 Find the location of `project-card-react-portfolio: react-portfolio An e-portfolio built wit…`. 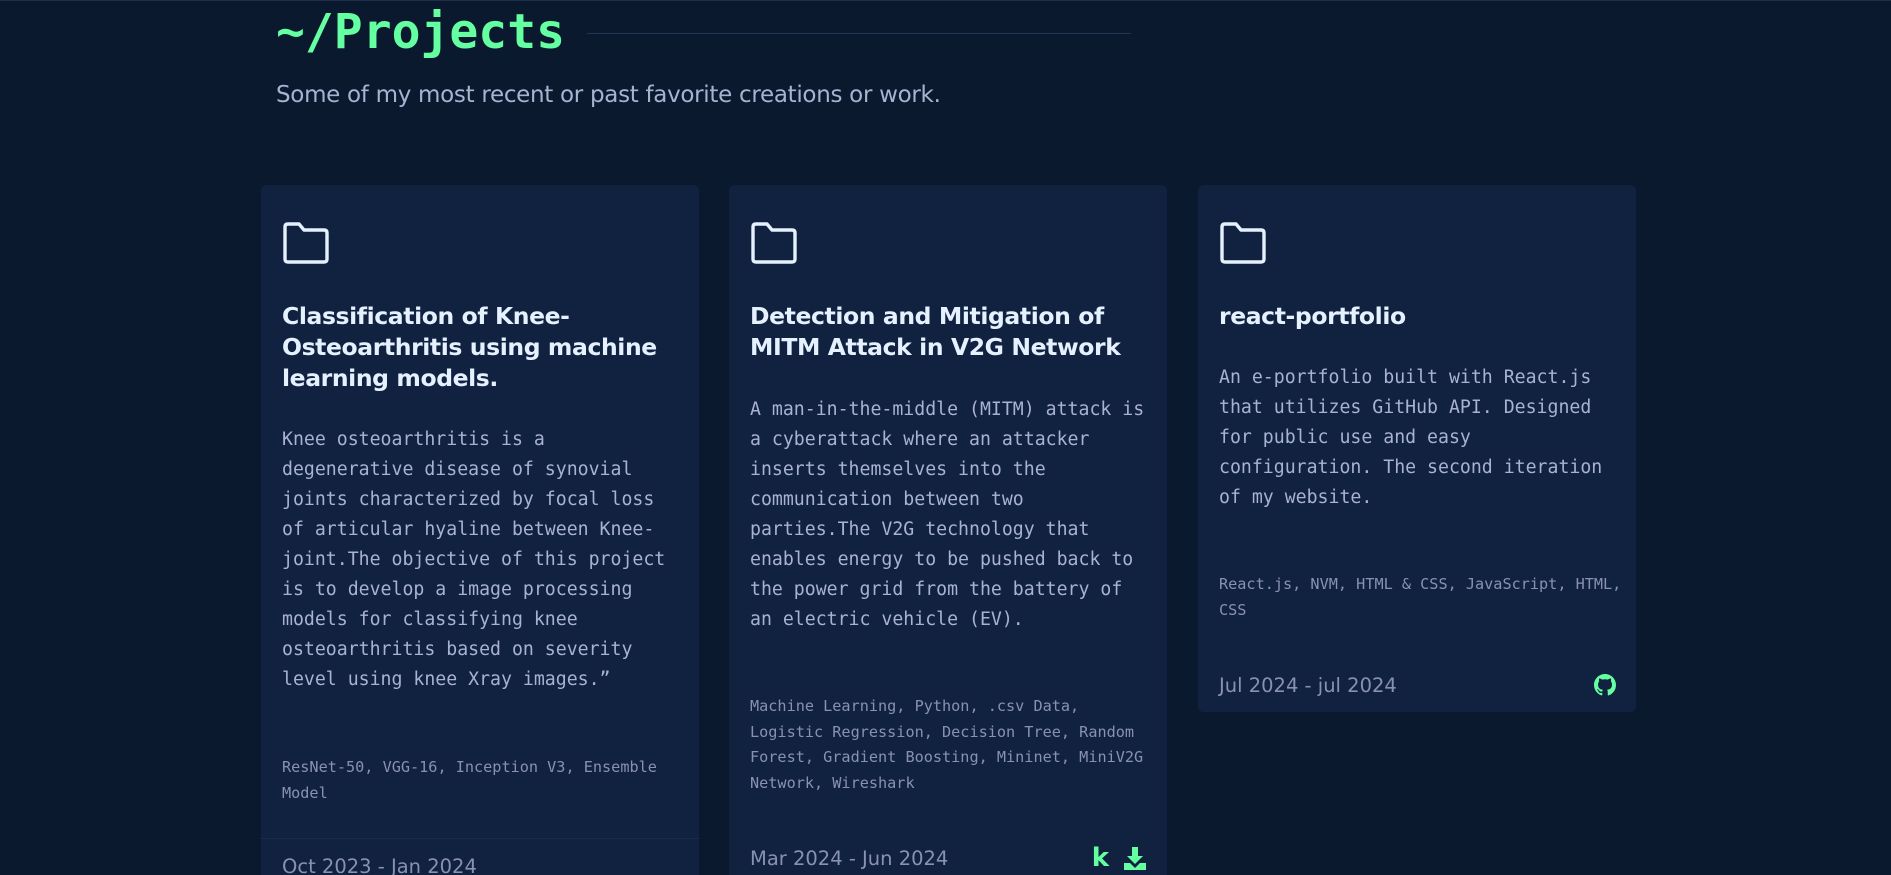

project-card-react-portfolio: react-portfolio An e-portfolio built wit… is located at coordinates (1417, 448).